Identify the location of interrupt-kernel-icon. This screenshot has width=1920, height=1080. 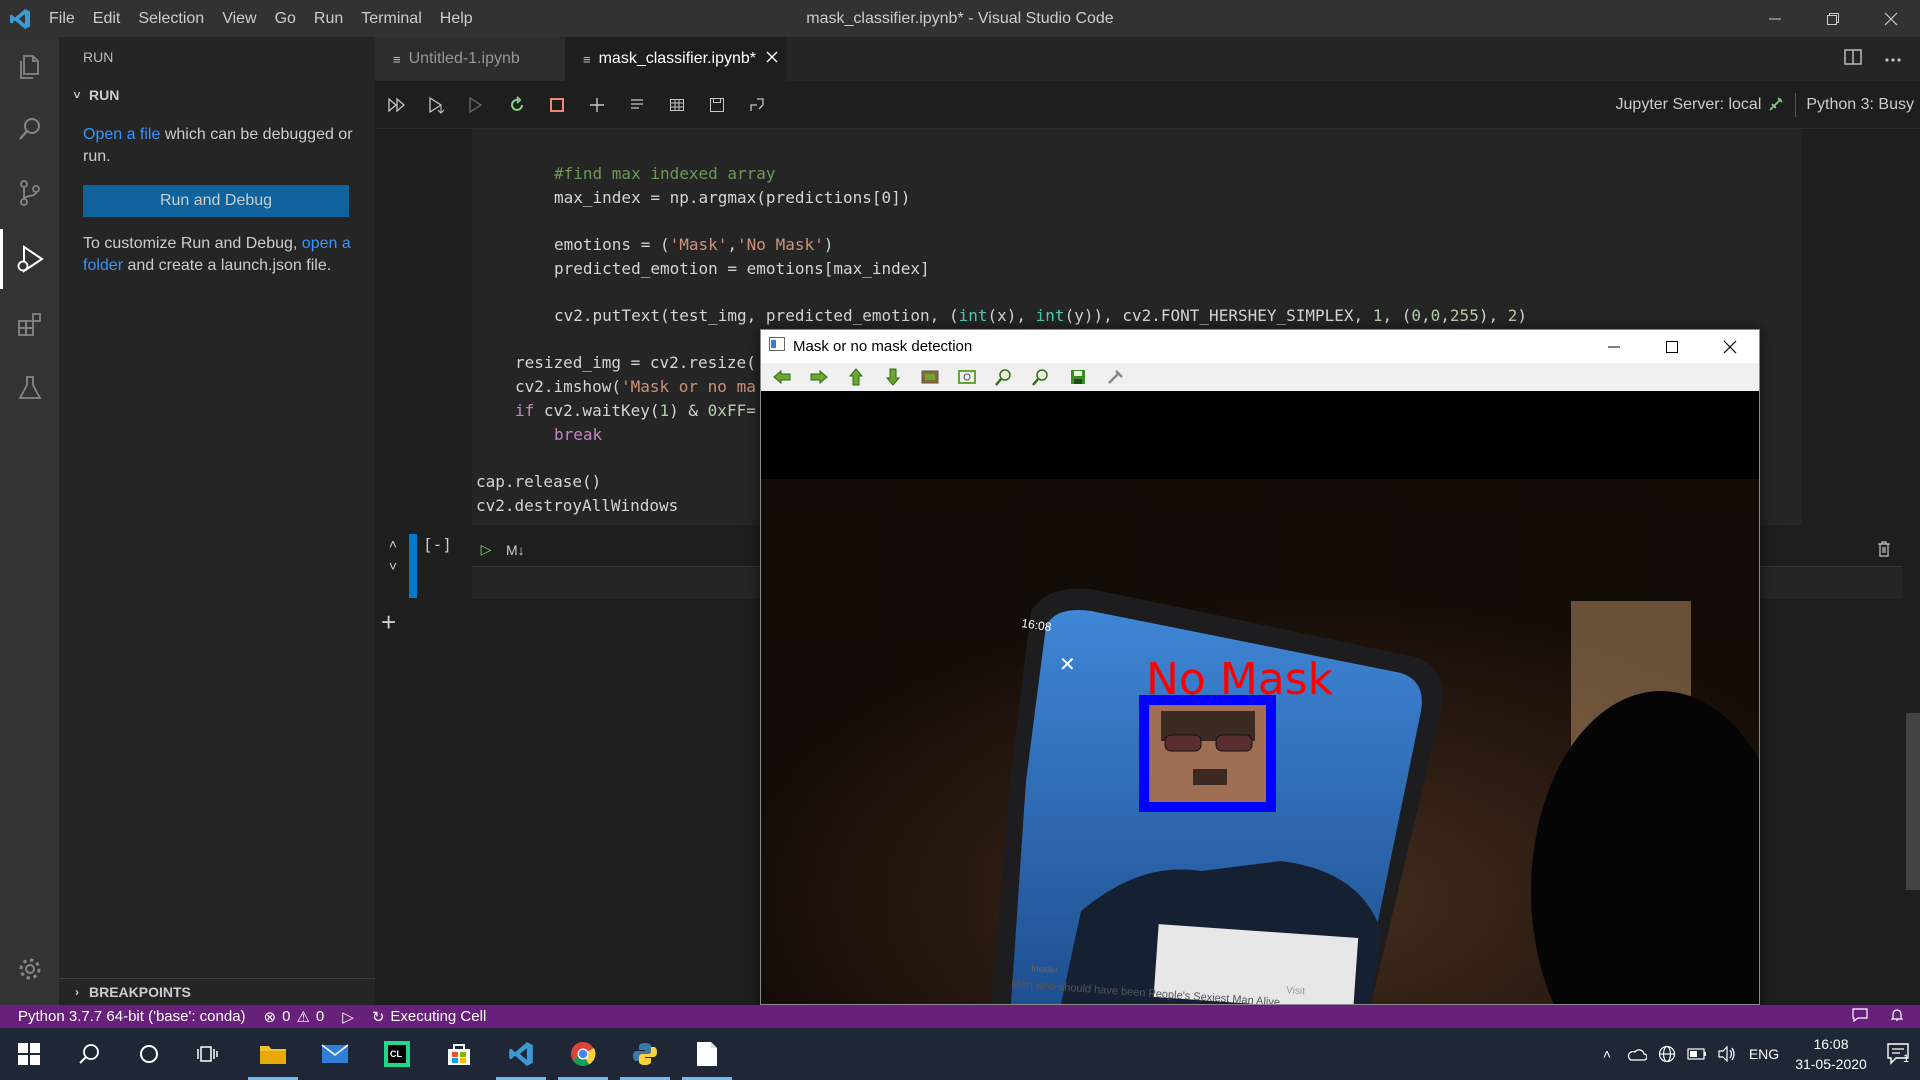
(557, 105).